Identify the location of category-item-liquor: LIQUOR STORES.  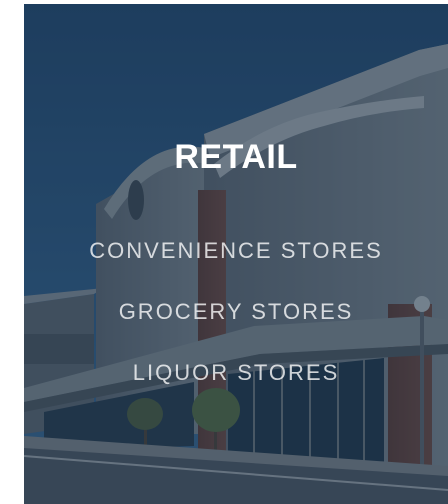
(236, 373).